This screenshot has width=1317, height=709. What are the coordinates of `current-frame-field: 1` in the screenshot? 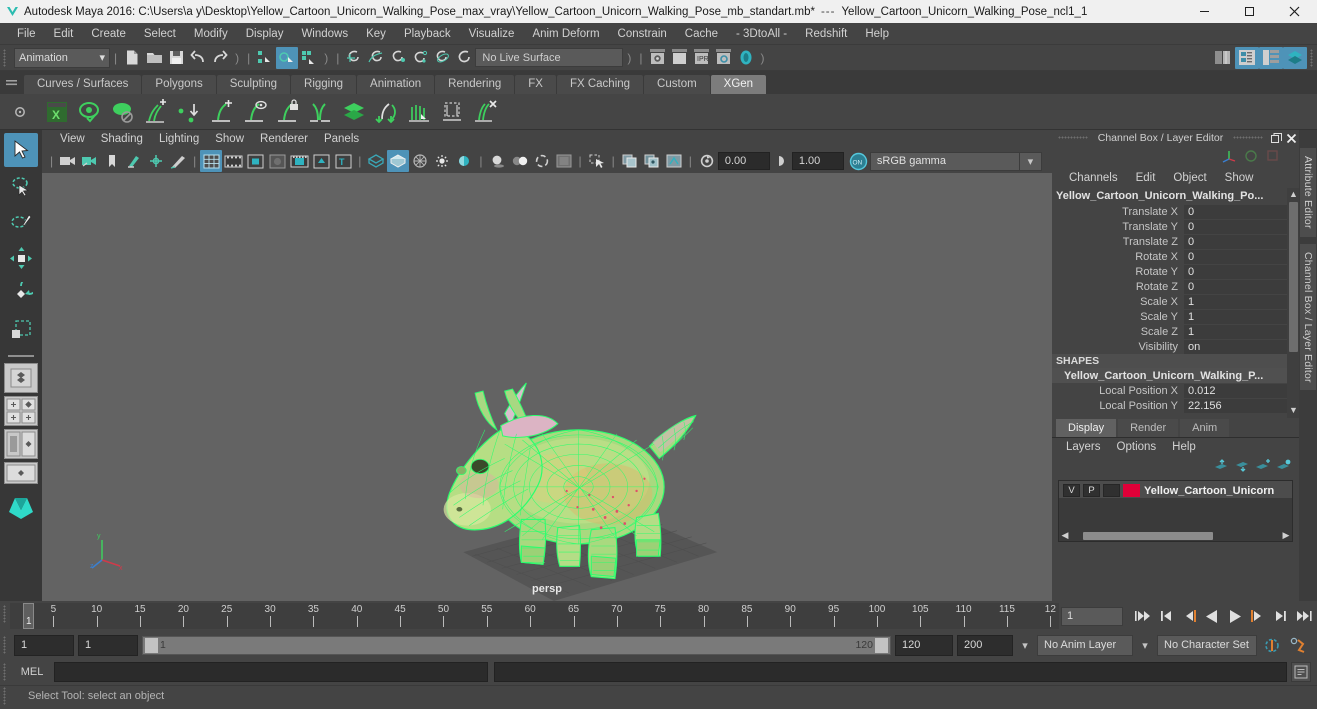 It's located at (1092, 616).